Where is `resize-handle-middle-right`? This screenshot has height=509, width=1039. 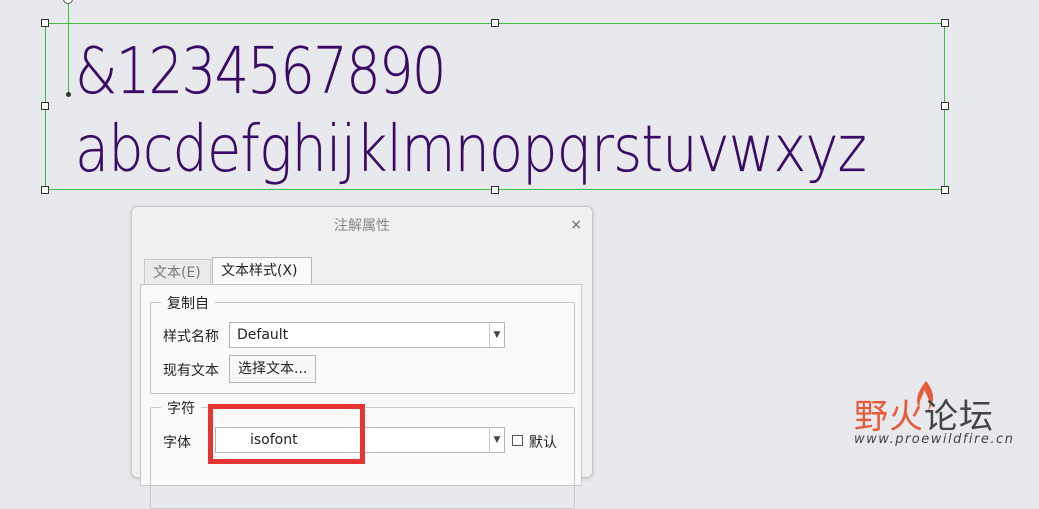 resize-handle-middle-right is located at coordinates (945, 106).